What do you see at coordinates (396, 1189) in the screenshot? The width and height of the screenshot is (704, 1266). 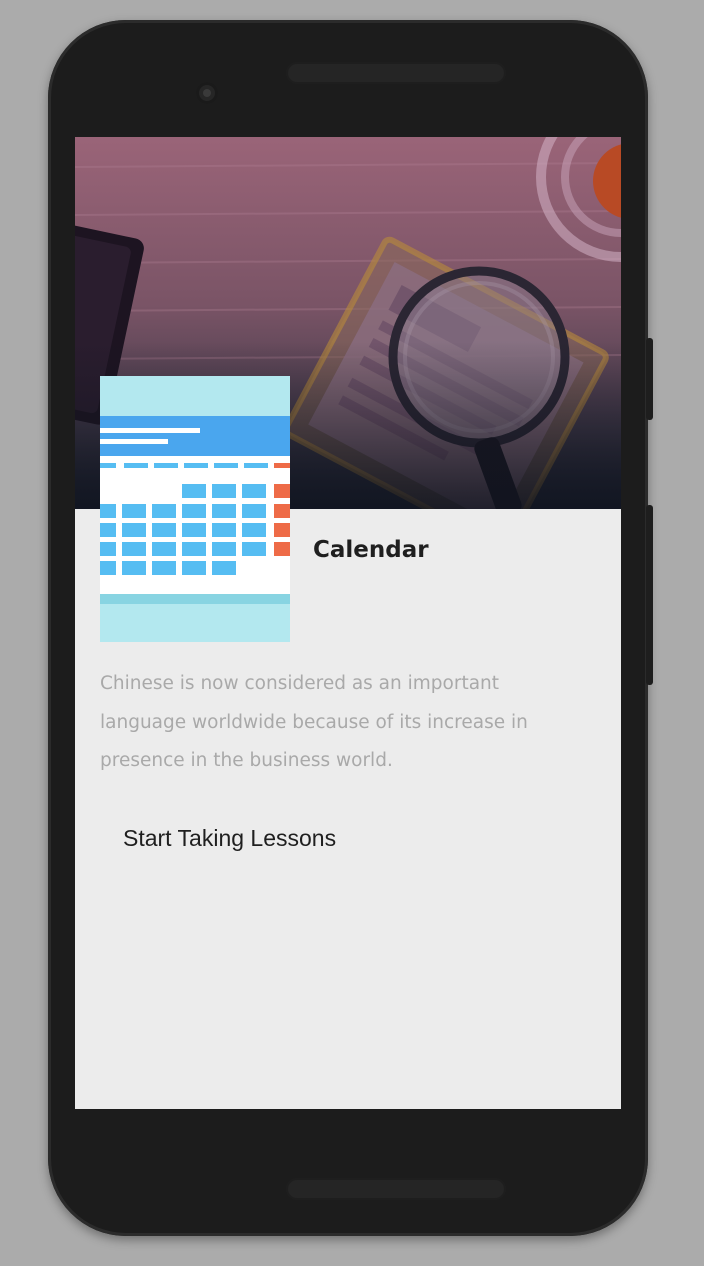 I see `bottom-speaker-grille` at bounding box center [396, 1189].